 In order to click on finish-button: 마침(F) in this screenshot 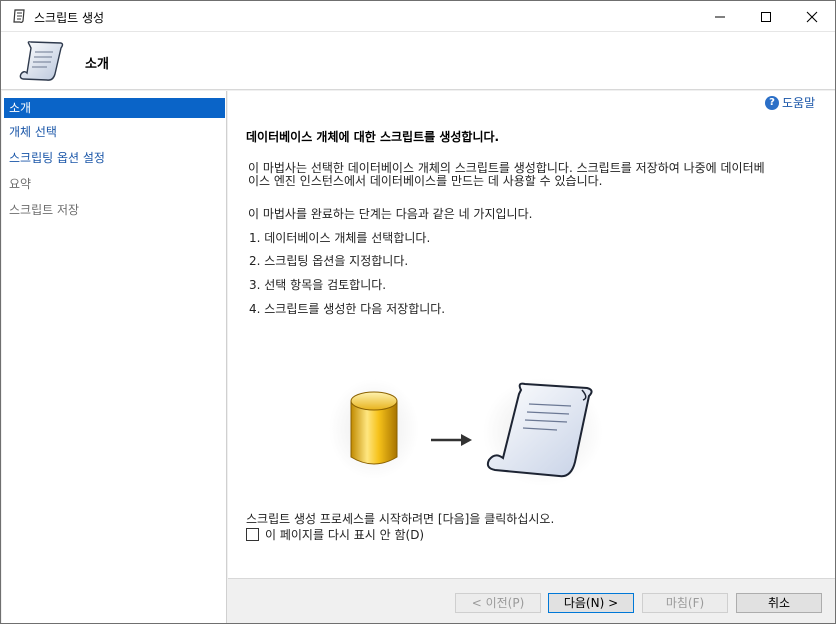, I will do `click(685, 603)`.